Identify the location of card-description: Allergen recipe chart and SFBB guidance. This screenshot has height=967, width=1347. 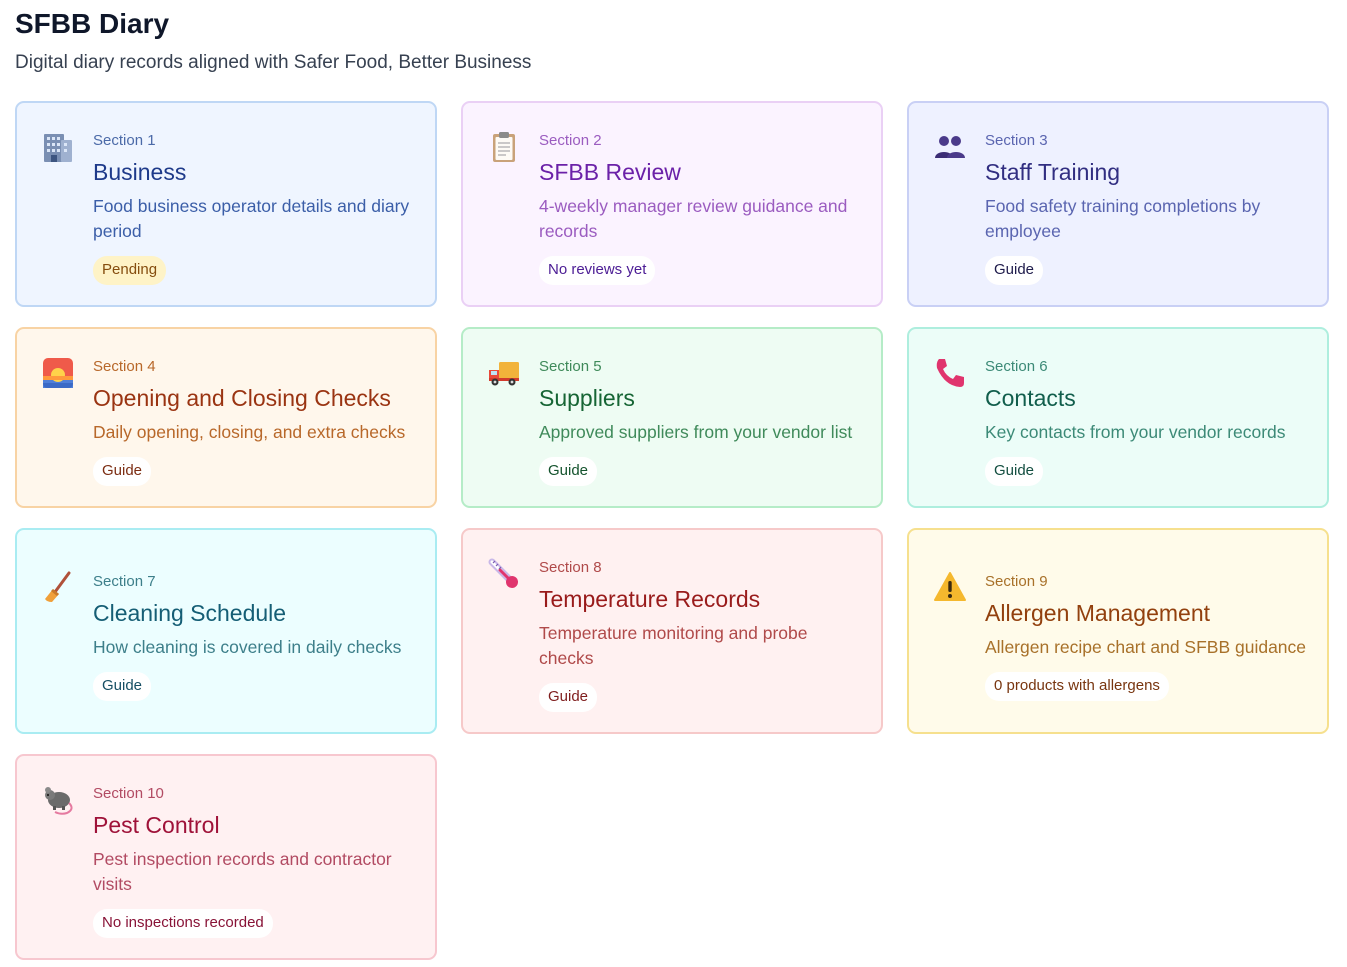
(1146, 647).